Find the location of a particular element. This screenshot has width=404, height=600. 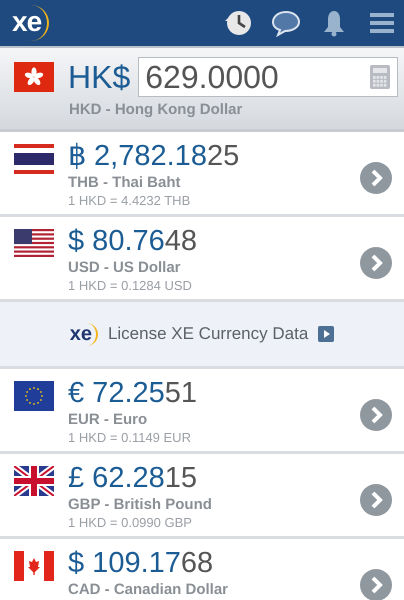

currency-name: EUR - Euro is located at coordinates (108, 419).